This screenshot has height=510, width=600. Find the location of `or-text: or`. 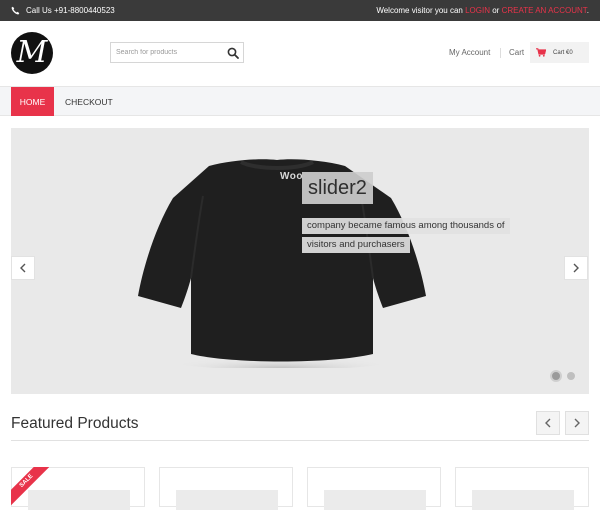

or-text: or is located at coordinates (496, 10).